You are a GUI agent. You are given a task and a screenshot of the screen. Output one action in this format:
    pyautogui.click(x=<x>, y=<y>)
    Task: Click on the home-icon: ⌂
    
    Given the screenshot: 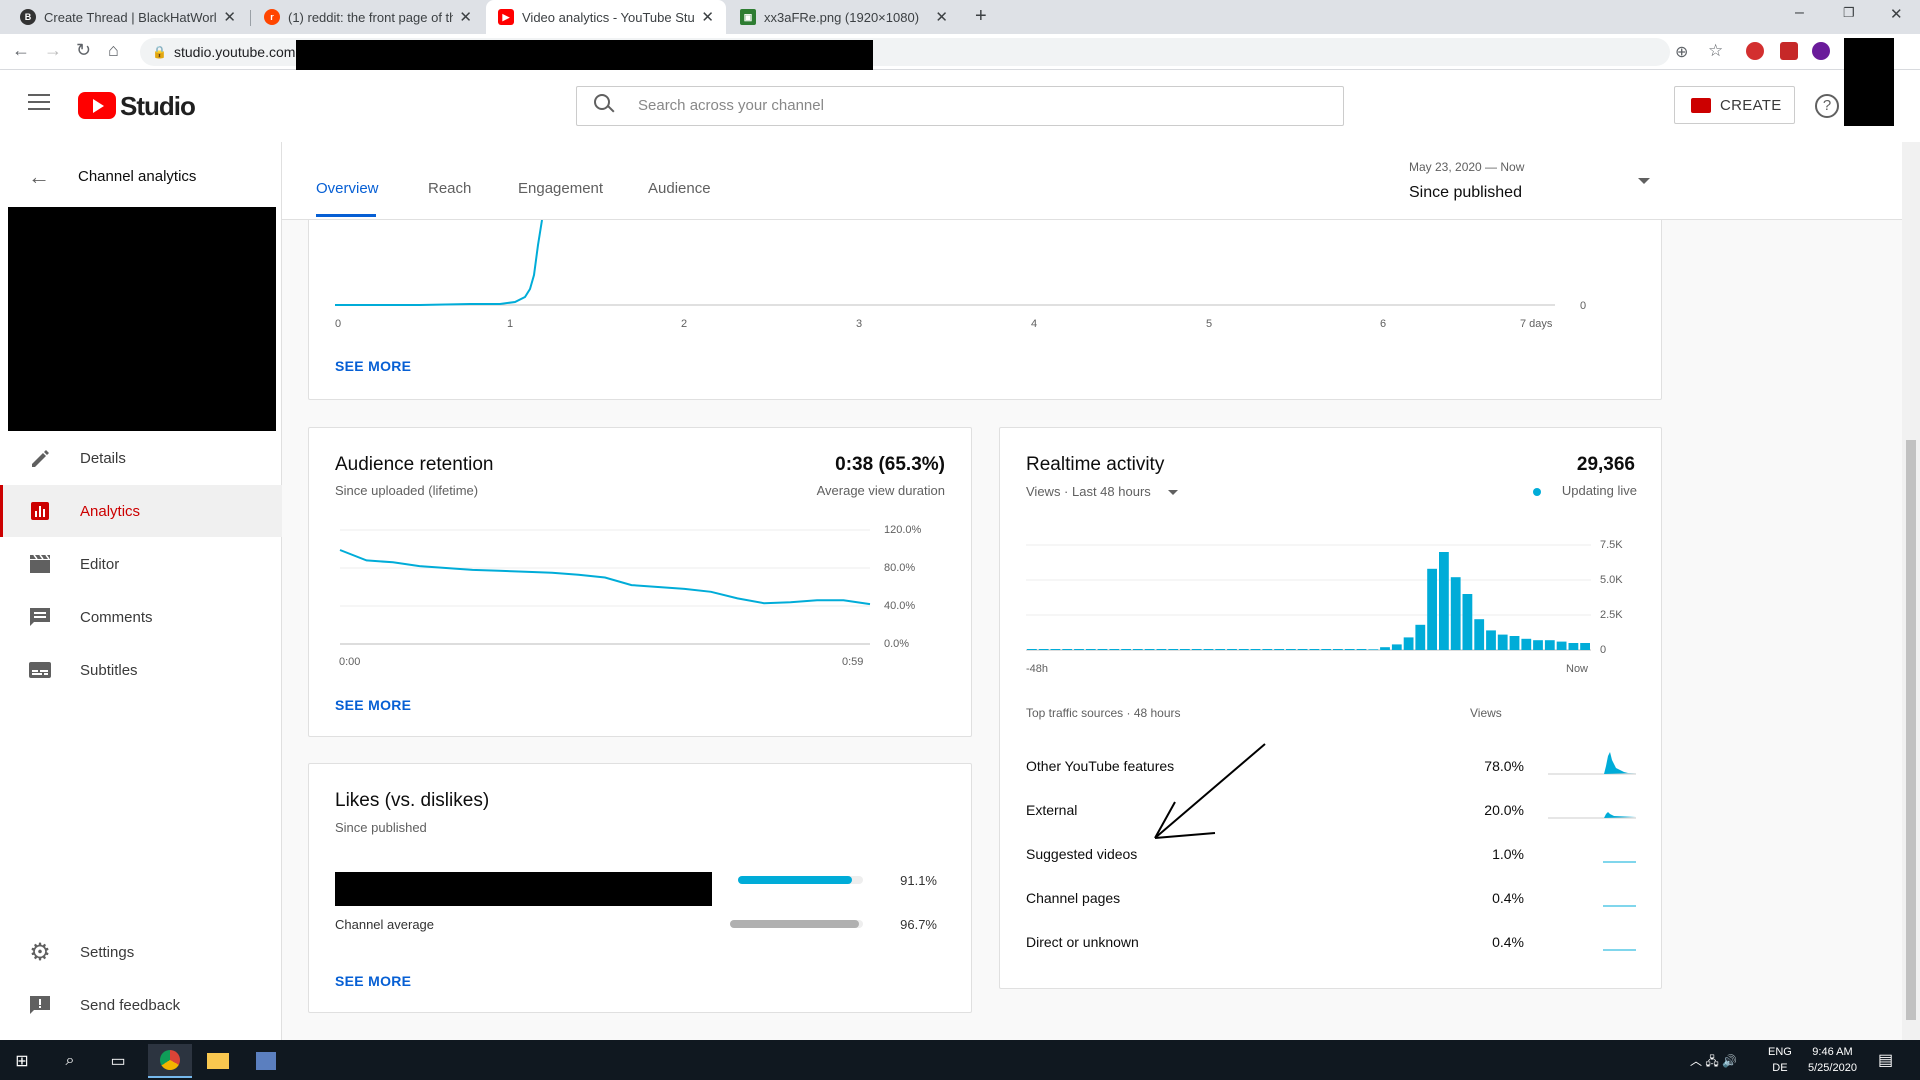 What is the action you would take?
    pyautogui.click(x=113, y=50)
    